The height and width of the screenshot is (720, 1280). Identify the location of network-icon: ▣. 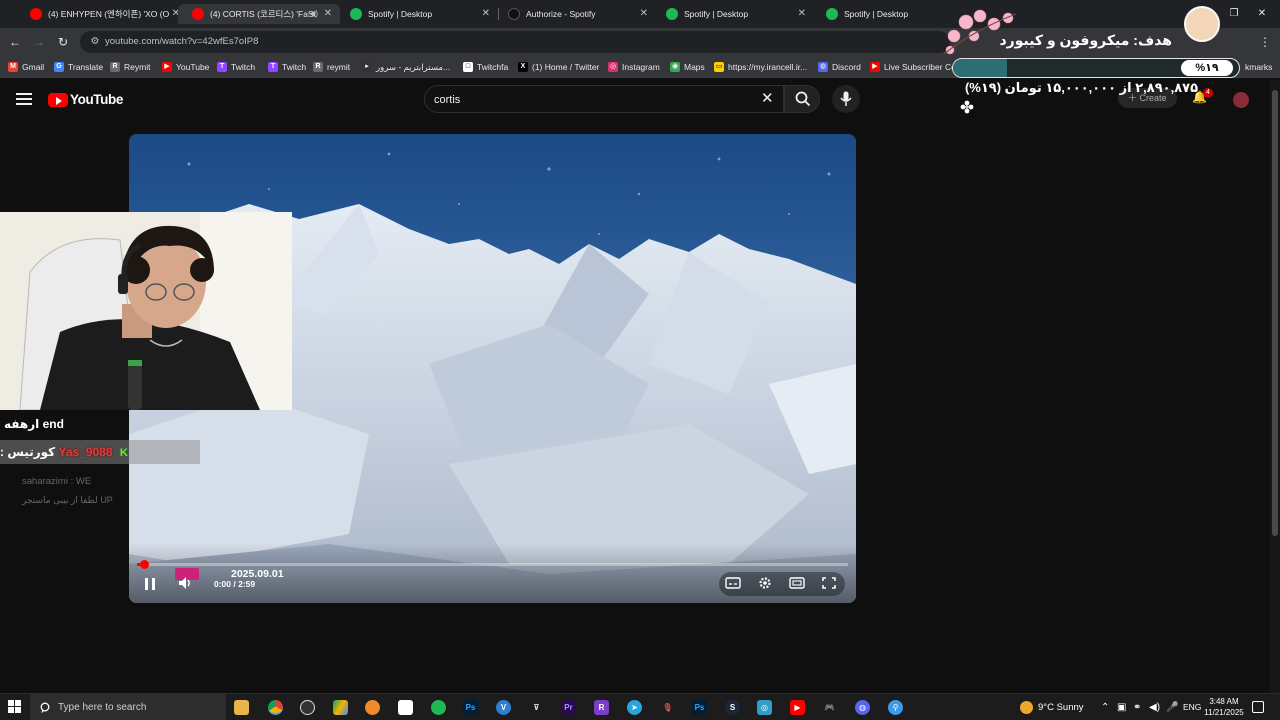
(1121, 707).